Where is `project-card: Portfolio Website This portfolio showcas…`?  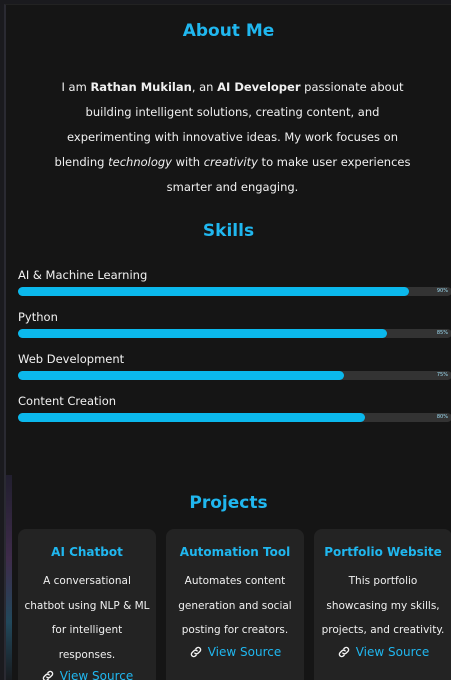
project-card: Portfolio Website This portfolio showcas… is located at coordinates (382, 604).